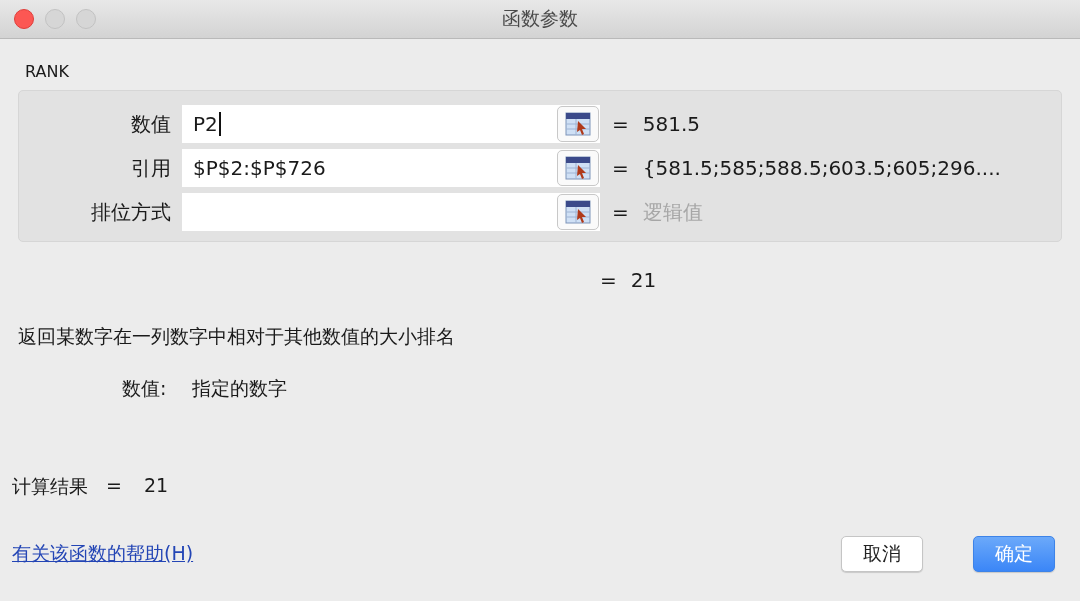 The image size is (1080, 601). I want to click on argument-field: P2, so click(369, 124).